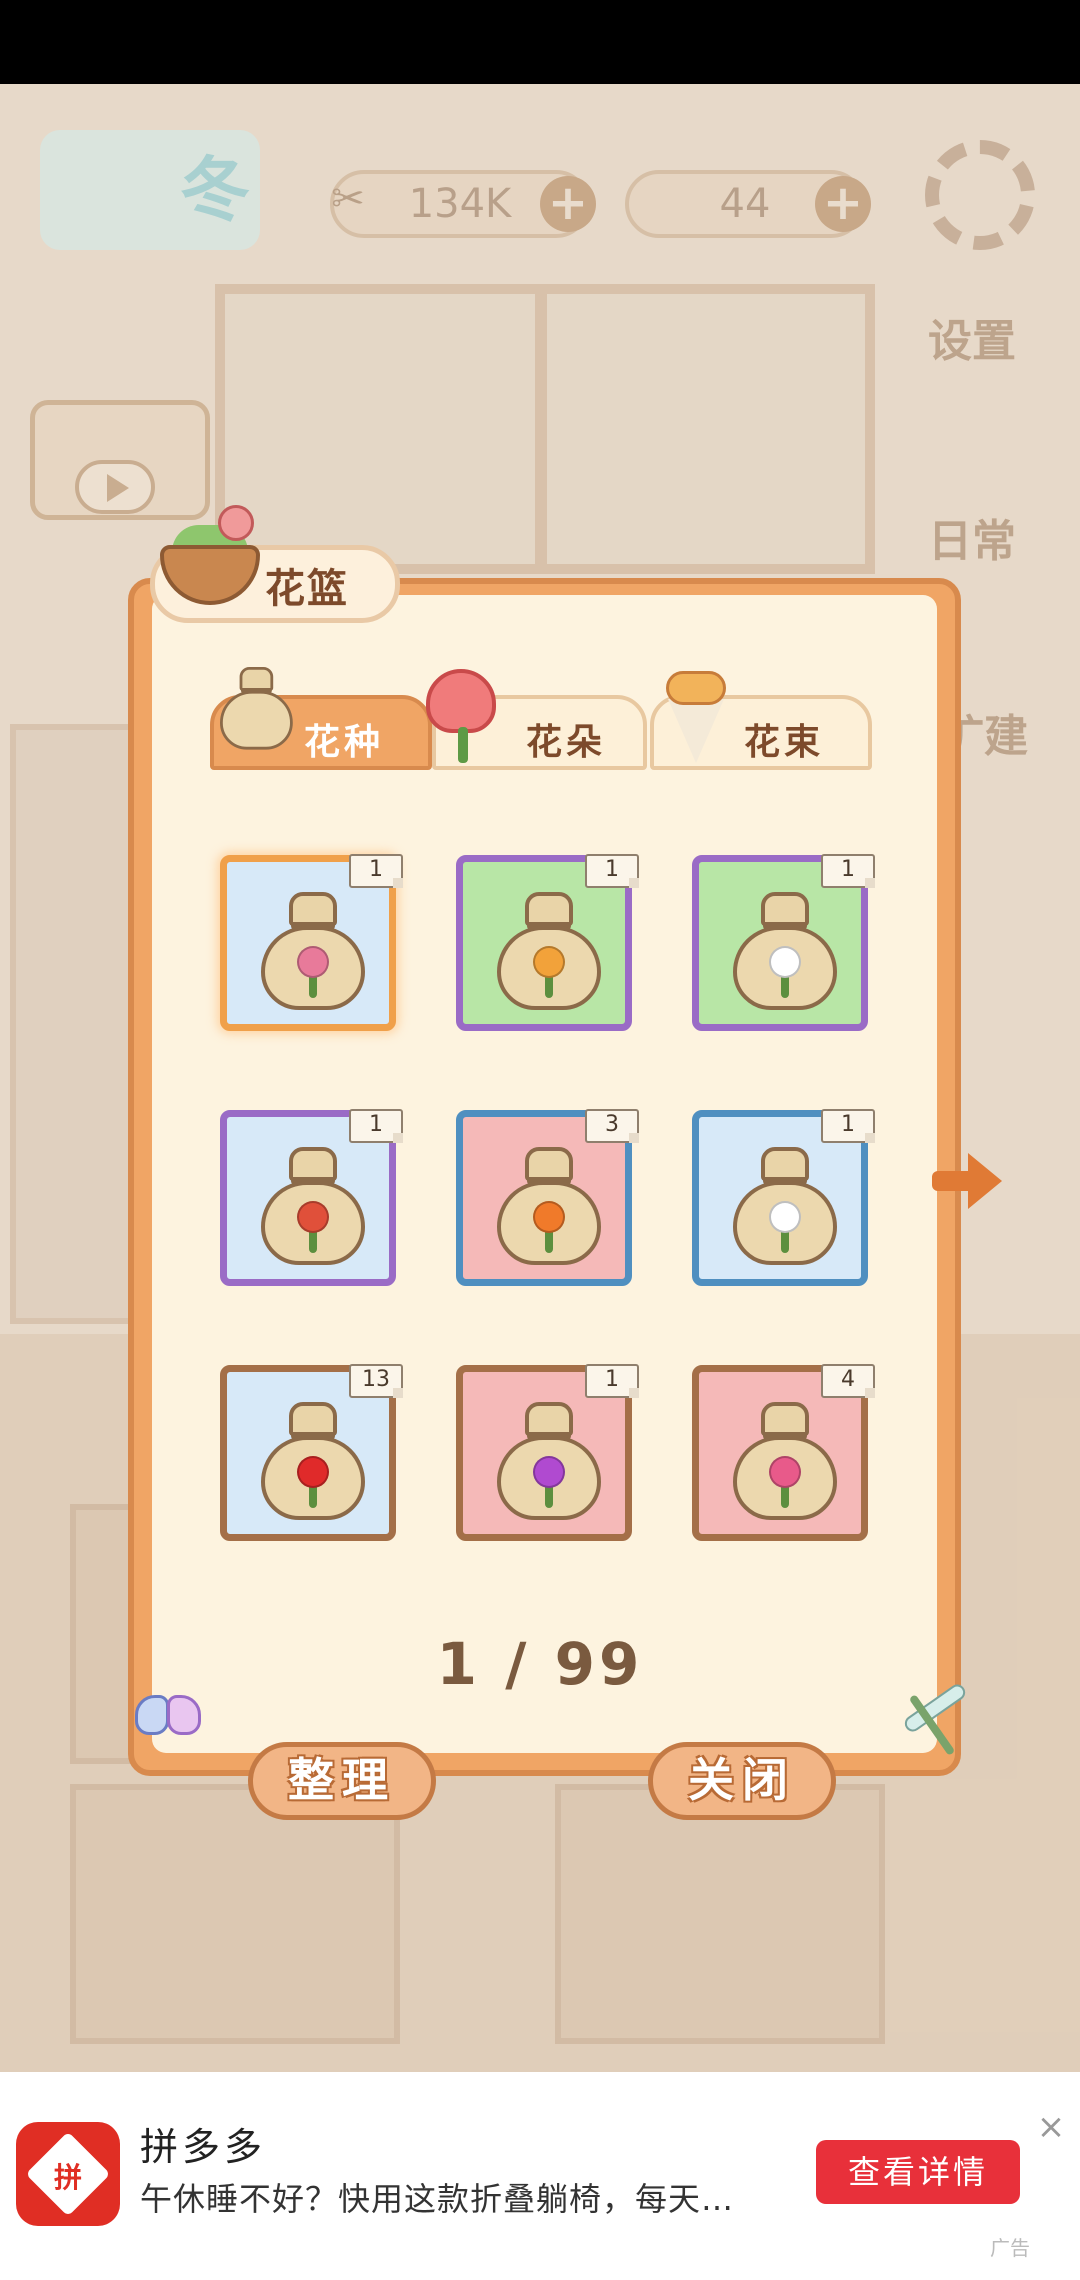 Image resolution: width=1080 pixels, height=2280 pixels. I want to click on cheese-currency: 44 +, so click(748, 204).